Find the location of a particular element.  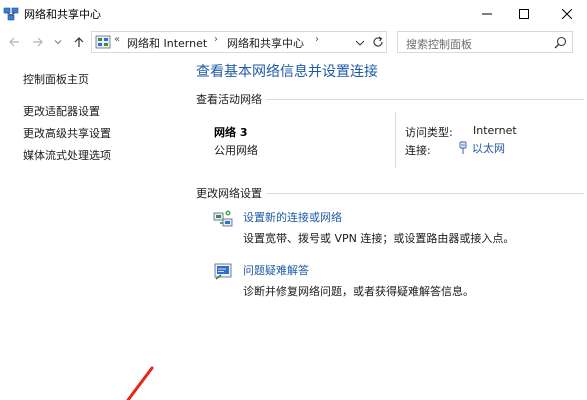

search-placeholder: 搜索控制面板 is located at coordinates (439, 44).